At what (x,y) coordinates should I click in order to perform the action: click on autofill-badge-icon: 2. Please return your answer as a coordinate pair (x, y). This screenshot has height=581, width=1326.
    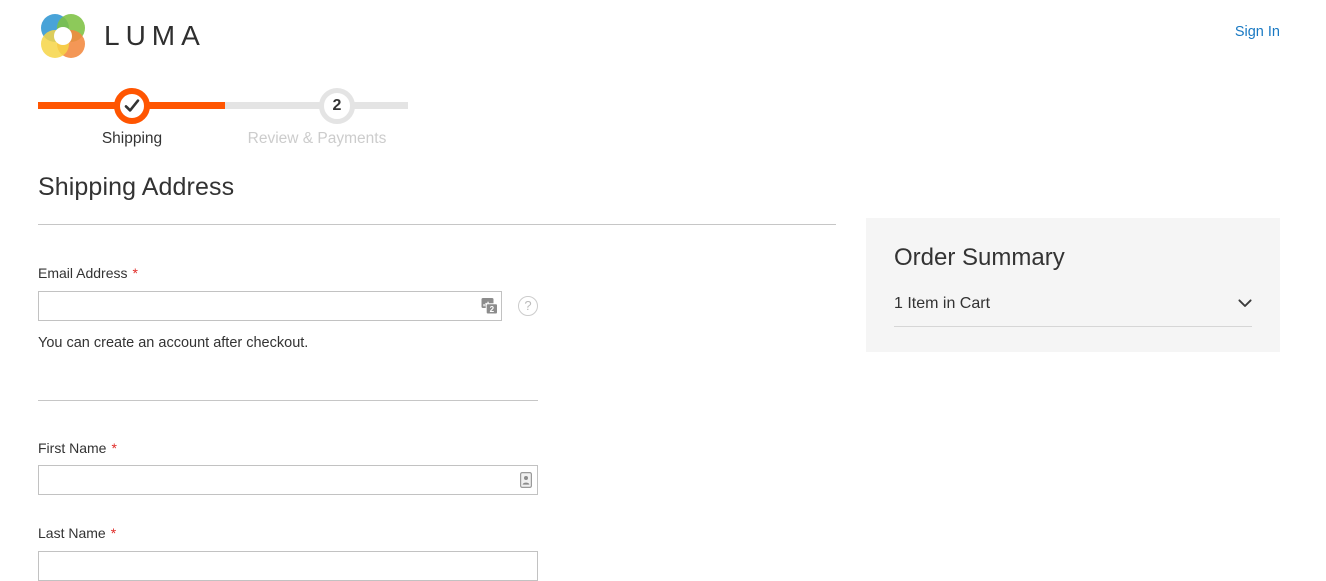
    Looking at the image, I should click on (489, 306).